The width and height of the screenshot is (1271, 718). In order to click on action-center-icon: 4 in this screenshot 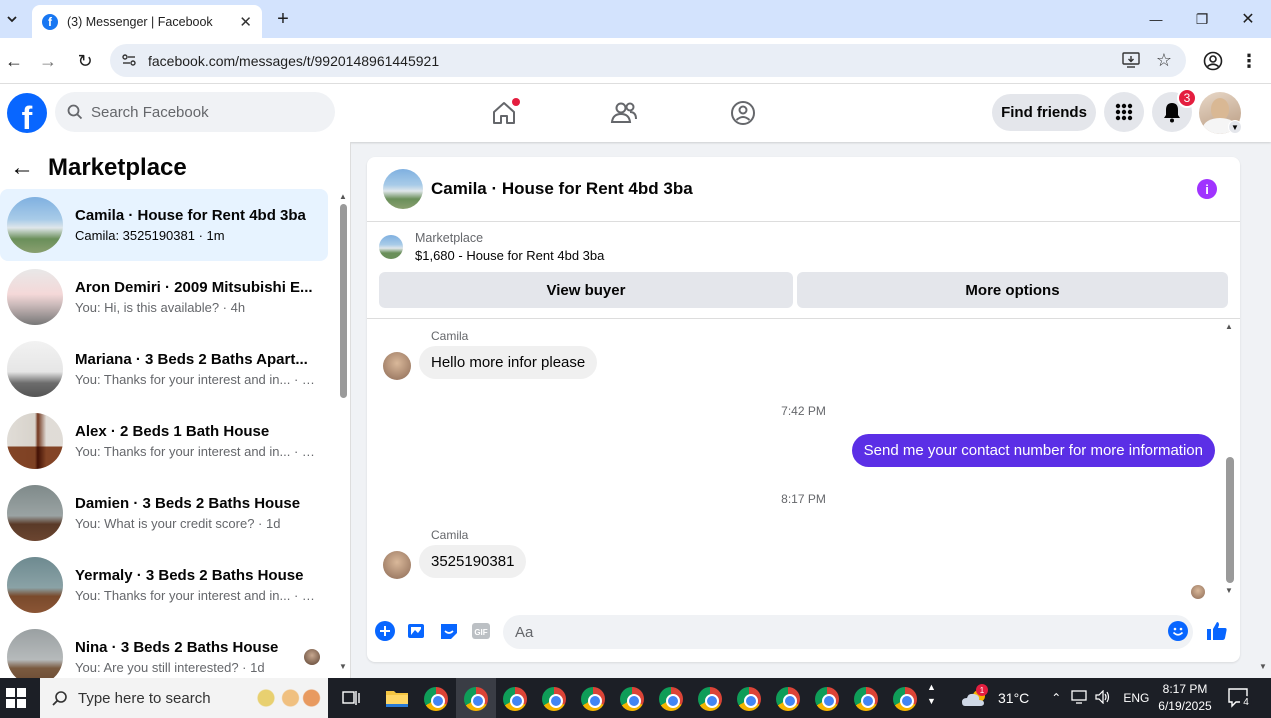, I will do `click(1240, 700)`.